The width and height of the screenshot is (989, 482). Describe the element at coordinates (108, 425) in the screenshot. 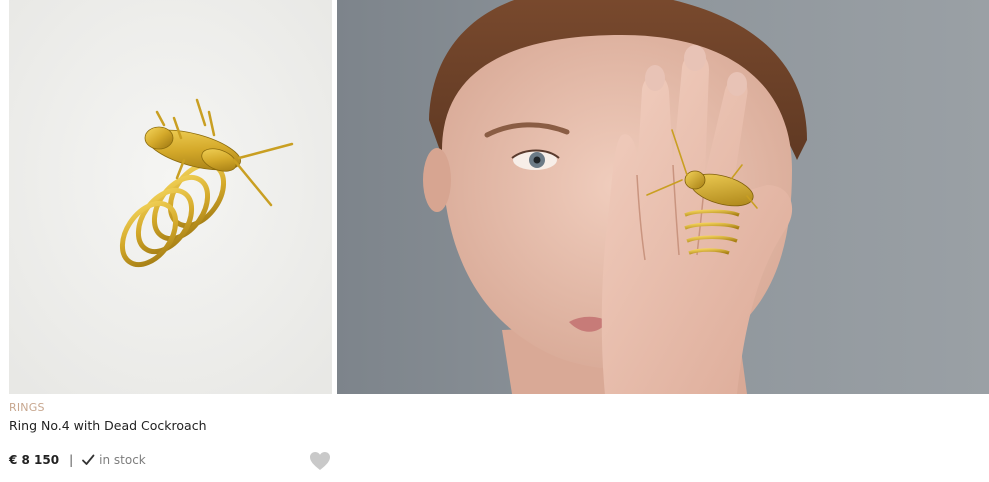

I see `product-title: Ring No.4 with Dead Cockroach` at that location.